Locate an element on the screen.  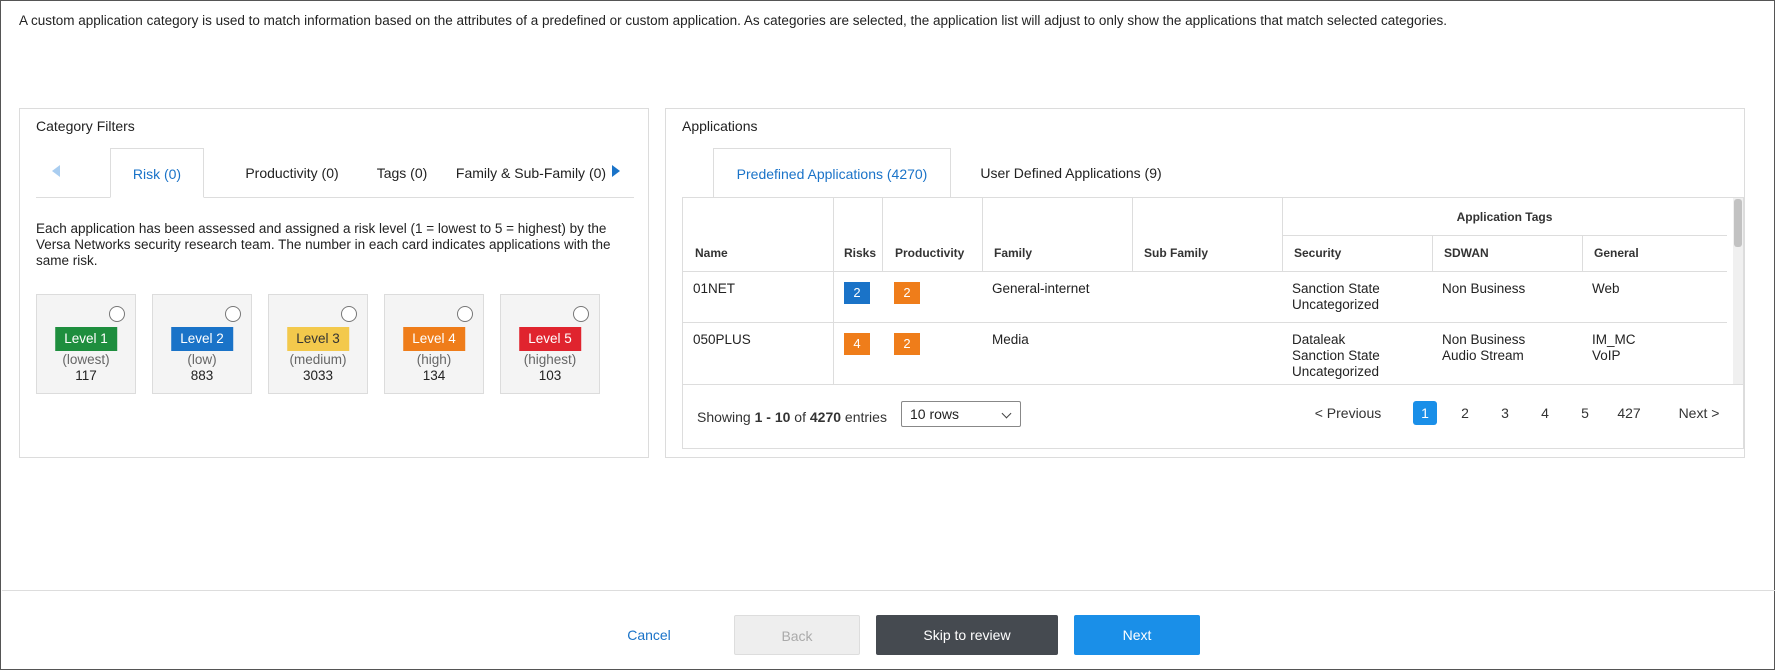
level-count: 134 is located at coordinates (434, 375).